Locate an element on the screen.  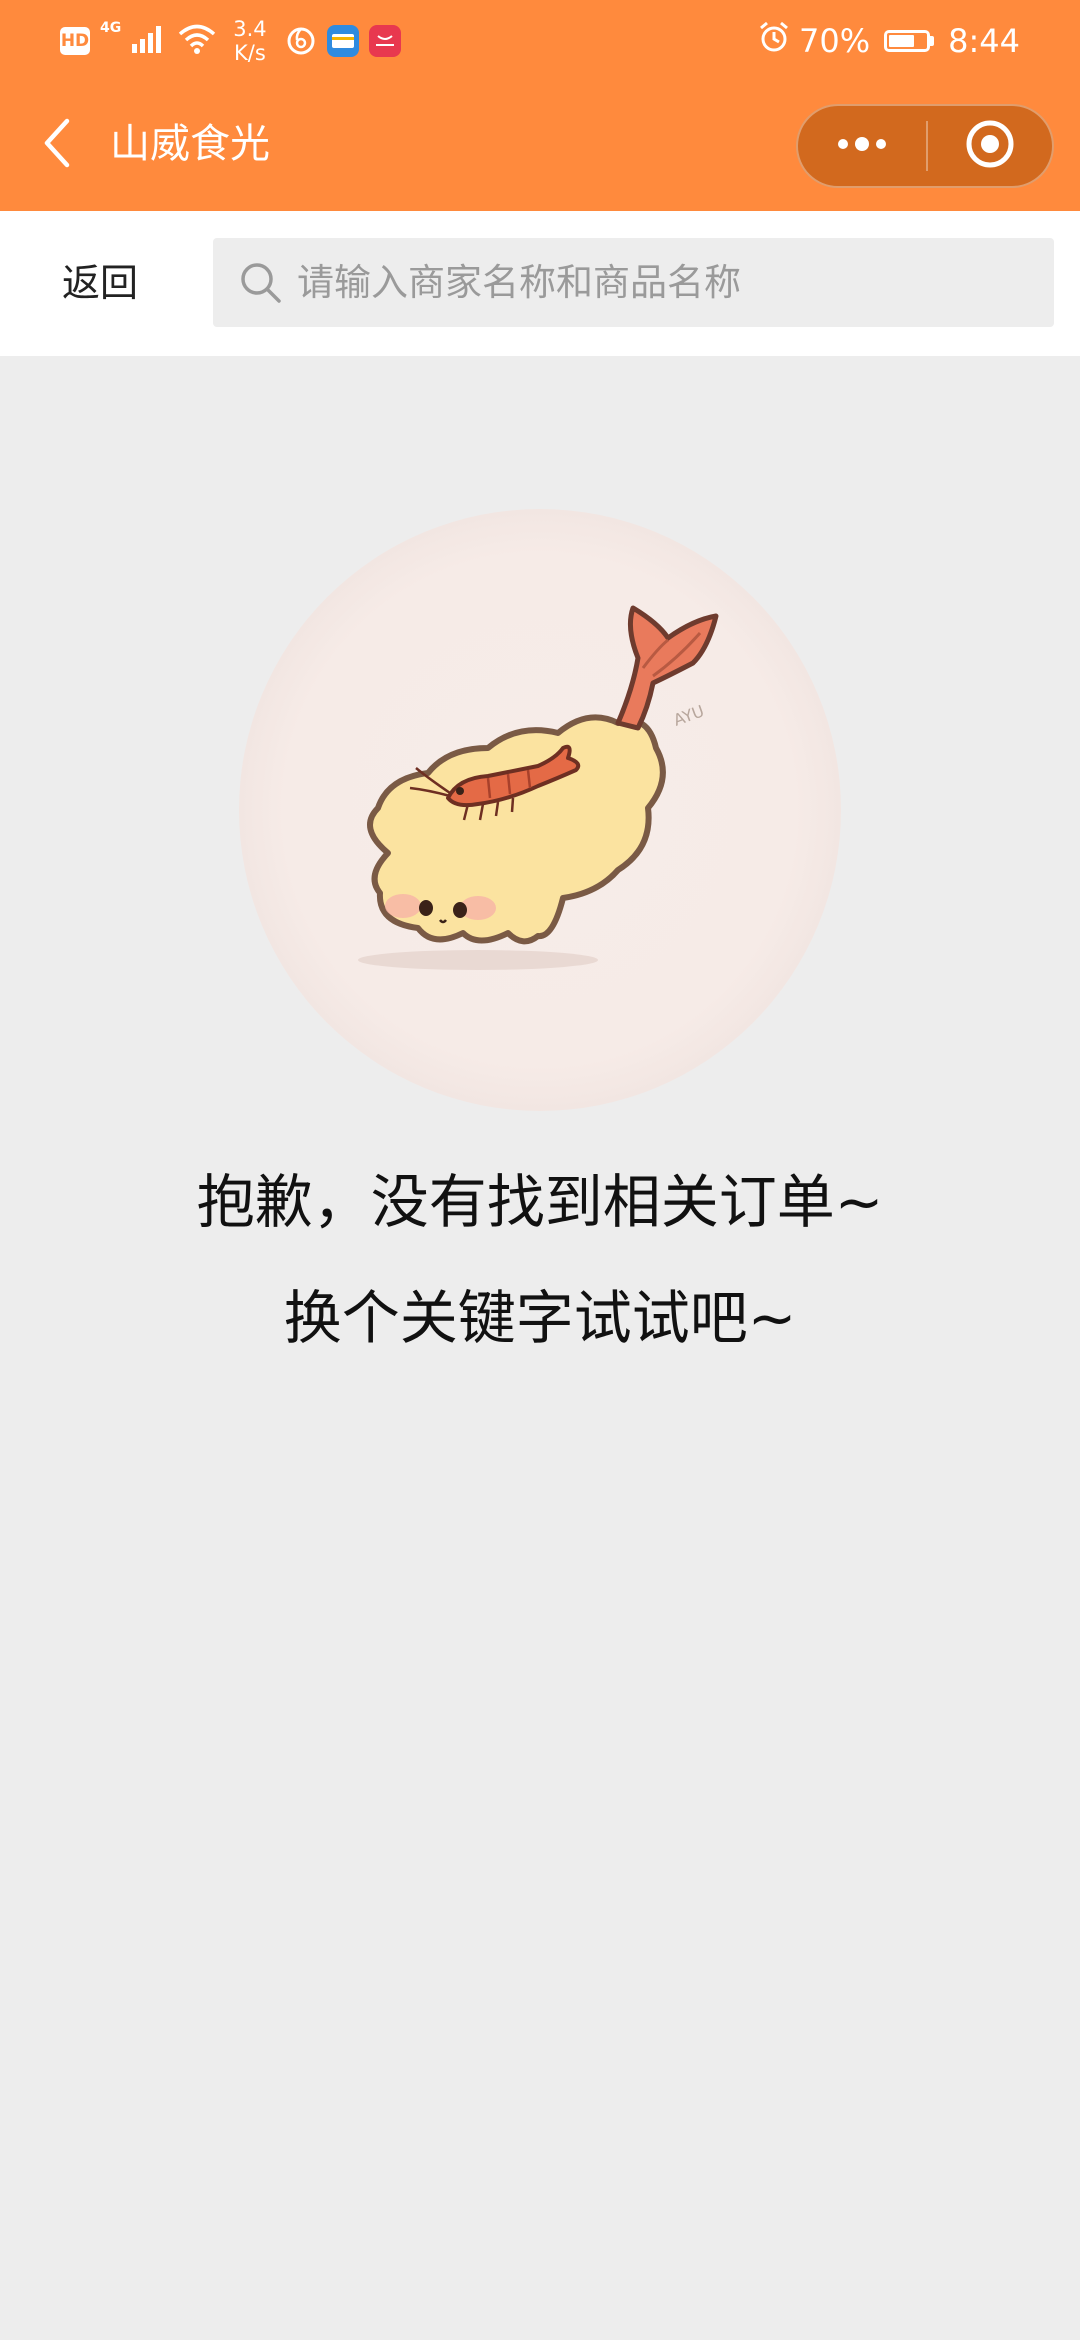
more-dots-icon is located at coordinates (862, 146).